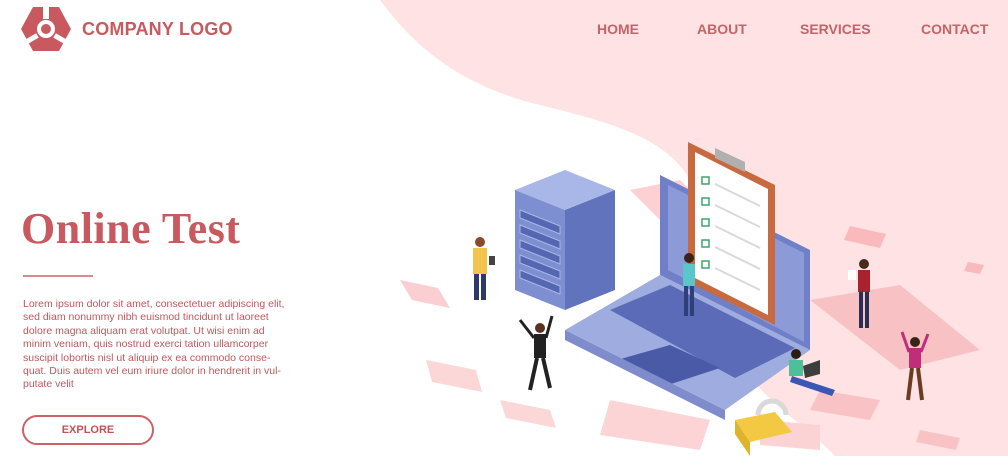 Image resolution: width=1008 pixels, height=456 pixels. Describe the element at coordinates (88, 430) in the screenshot. I see `explore-button: EXPLORE` at that location.